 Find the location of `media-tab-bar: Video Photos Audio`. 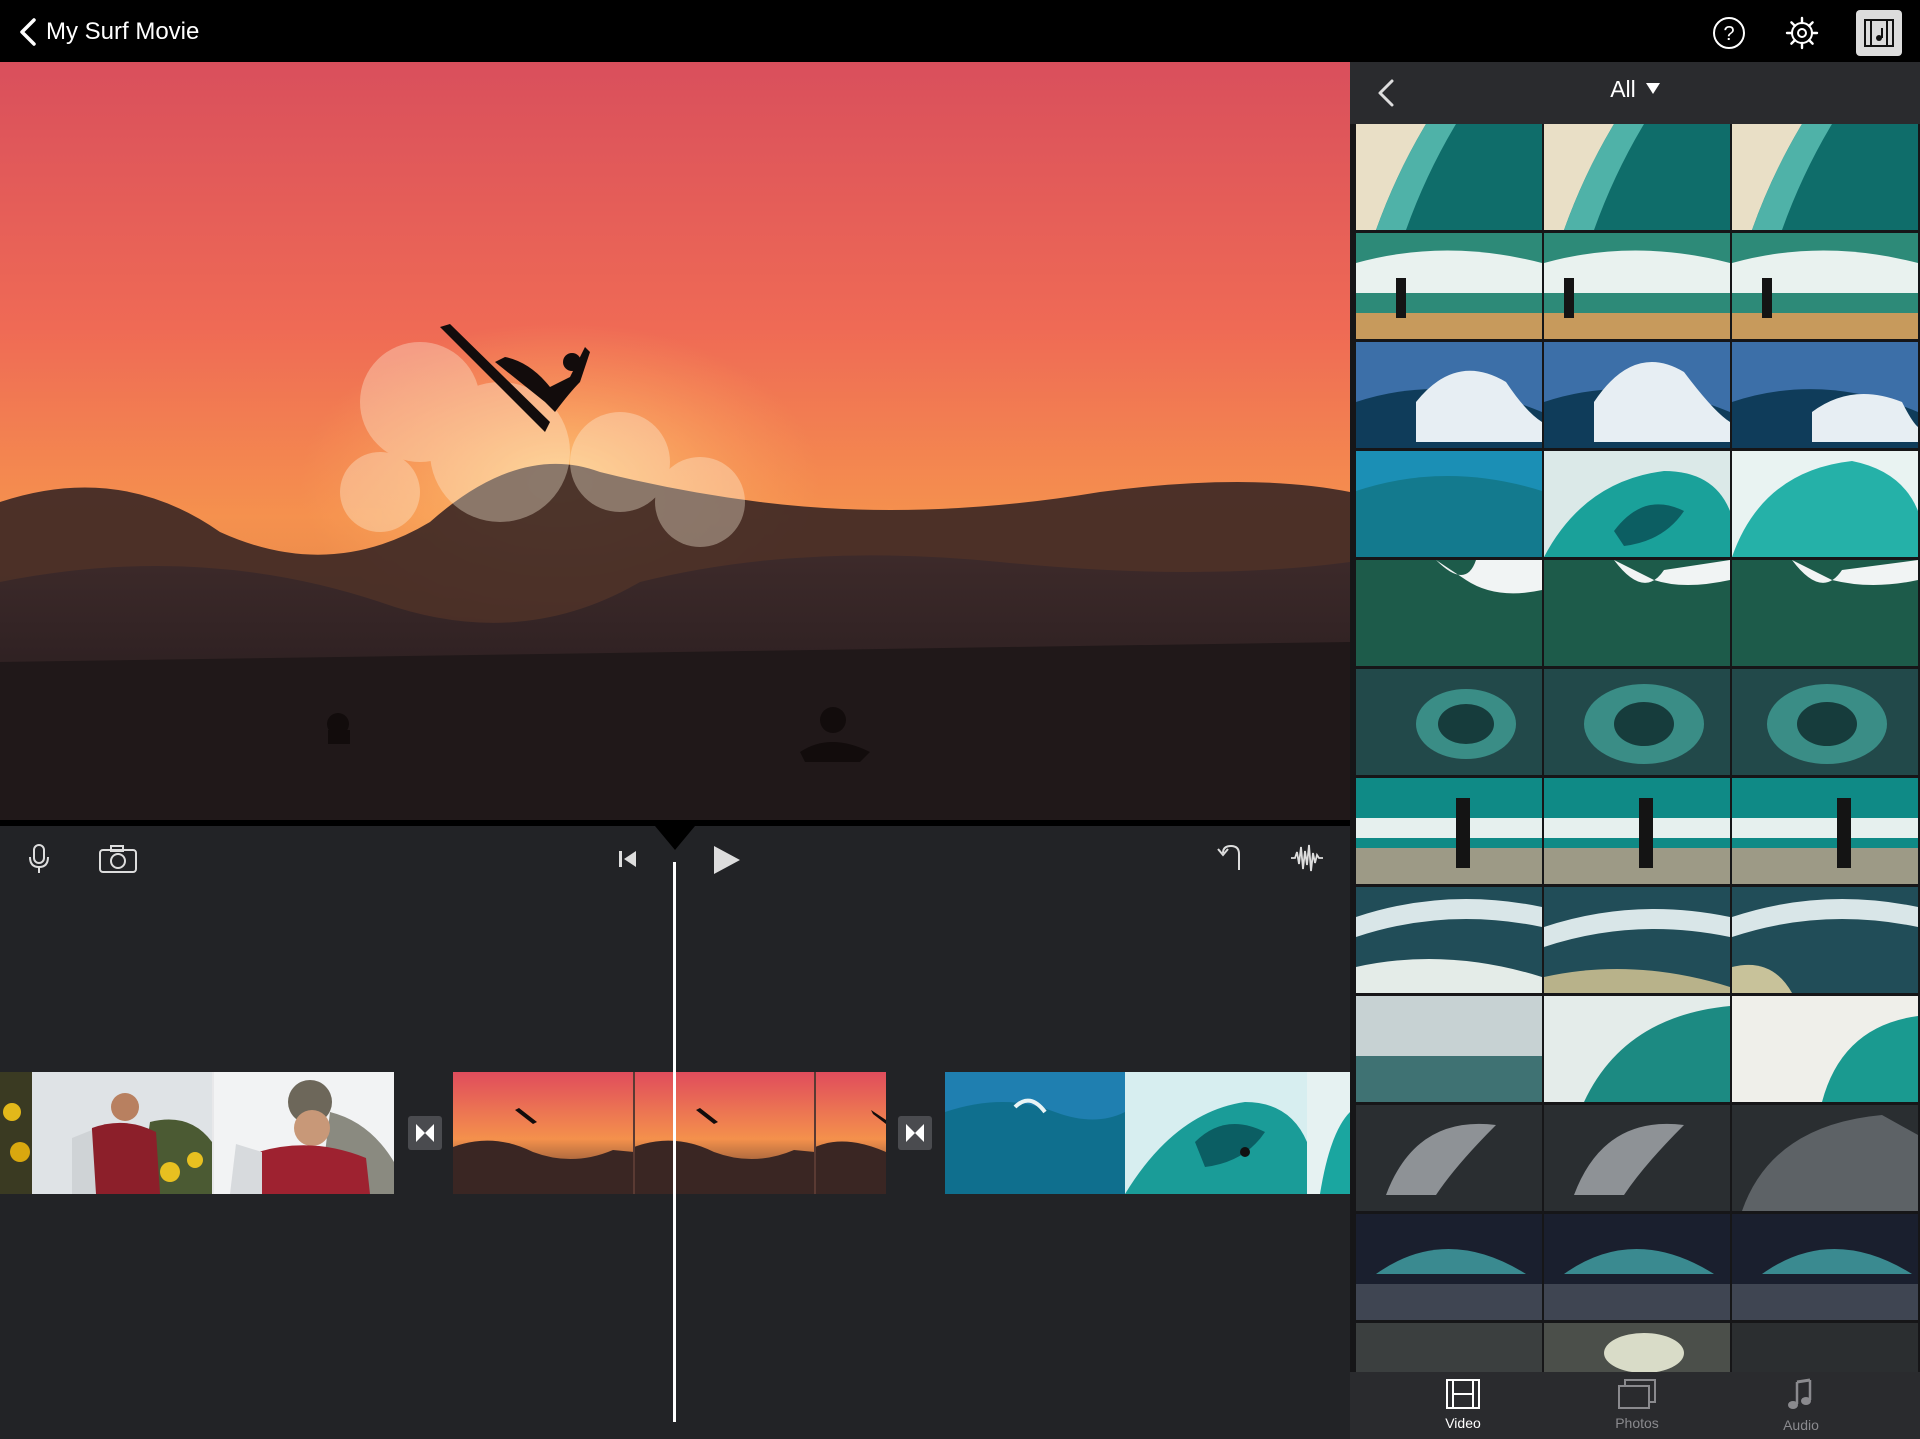

media-tab-bar: Video Photos Audio is located at coordinates (1635, 1405).